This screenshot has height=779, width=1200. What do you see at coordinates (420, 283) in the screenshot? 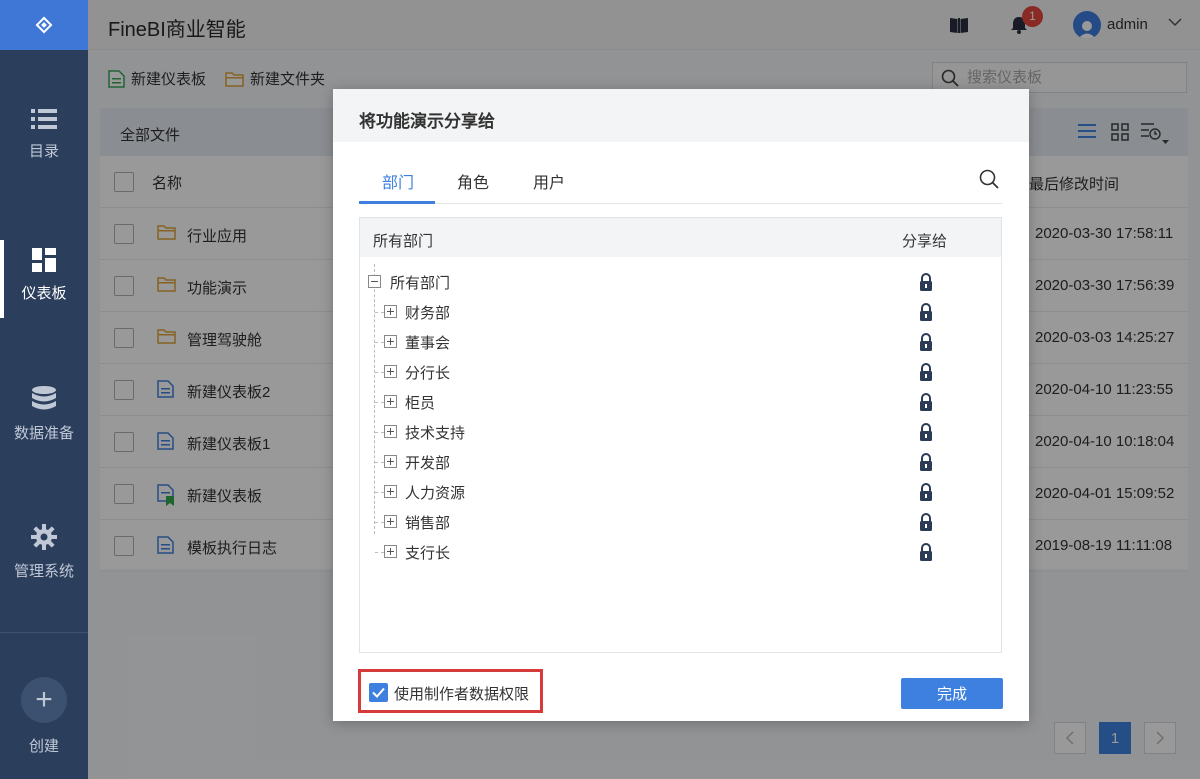
I see `tree-node-label: 所有部门` at bounding box center [420, 283].